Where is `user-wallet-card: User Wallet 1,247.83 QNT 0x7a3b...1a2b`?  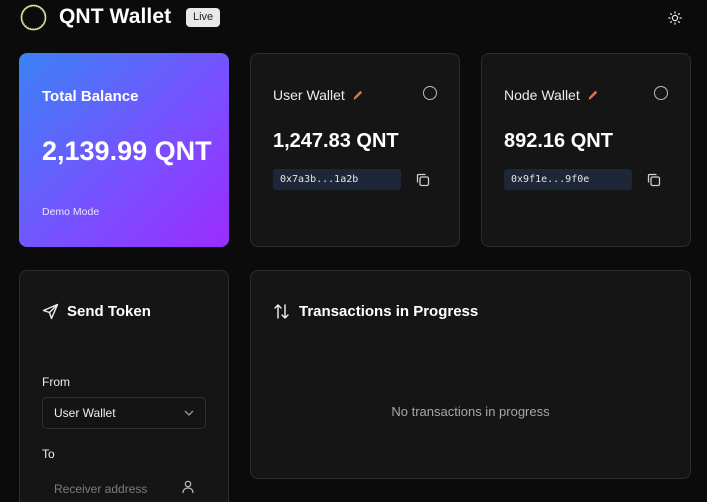 user-wallet-card: User Wallet 1,247.83 QNT 0x7a3b...1a2b is located at coordinates (355, 150).